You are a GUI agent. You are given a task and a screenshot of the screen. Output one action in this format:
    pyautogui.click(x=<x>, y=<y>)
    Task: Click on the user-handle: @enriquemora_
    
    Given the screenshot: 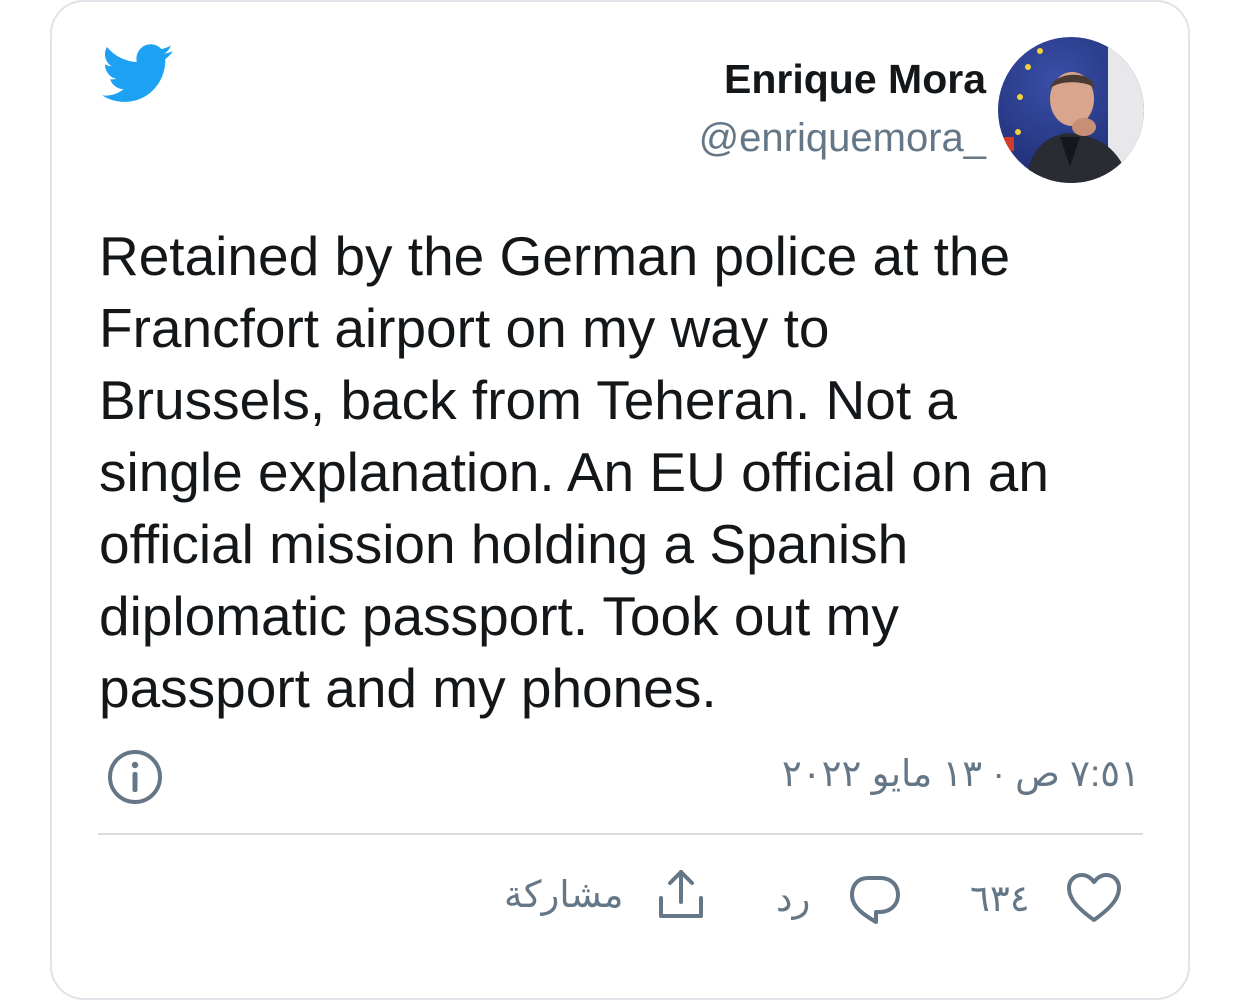 What is the action you would take?
    pyautogui.click(x=842, y=138)
    